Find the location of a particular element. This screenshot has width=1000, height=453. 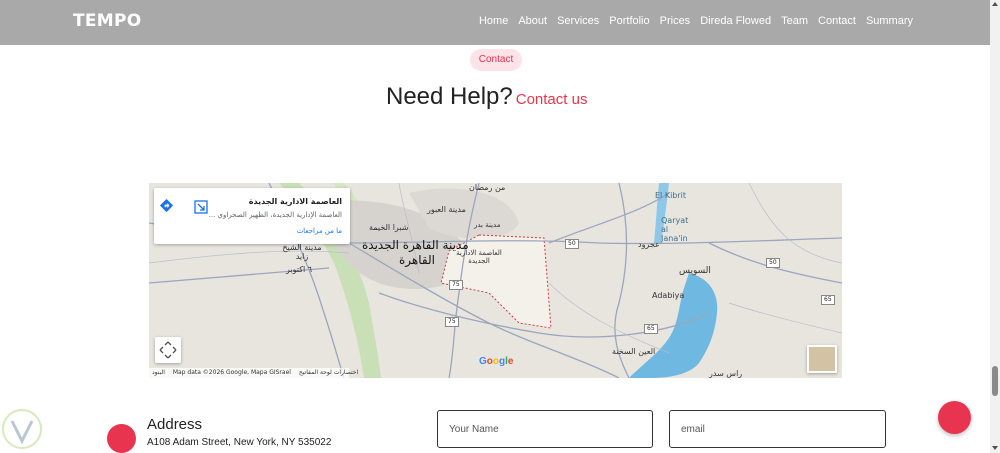

map-label-capital: العاصمة الادارية الجديدة is located at coordinates (479, 257).